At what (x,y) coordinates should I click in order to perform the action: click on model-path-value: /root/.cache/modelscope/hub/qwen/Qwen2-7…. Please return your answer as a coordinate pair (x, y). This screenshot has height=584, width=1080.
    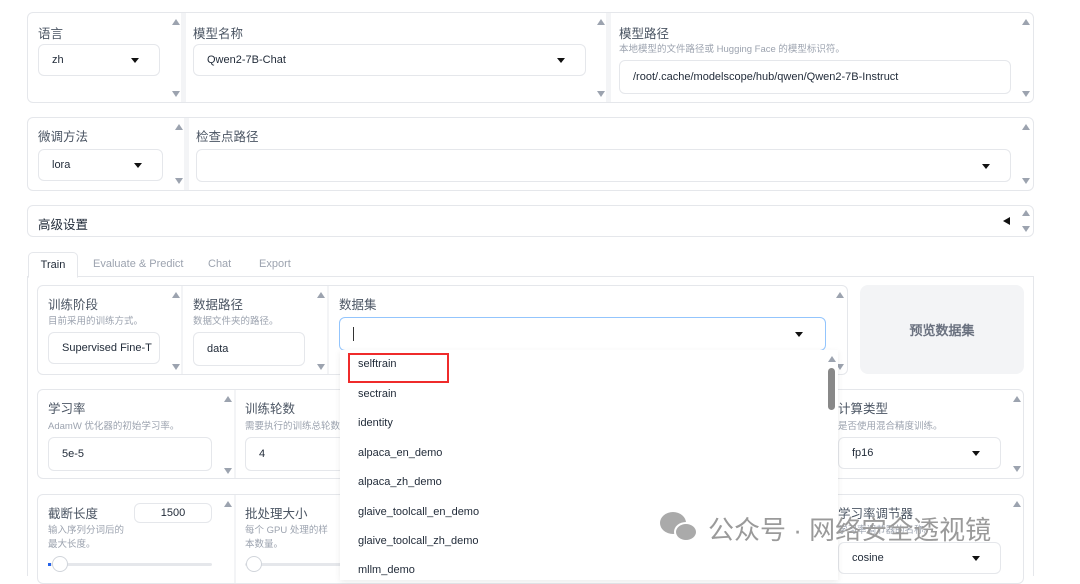
    Looking at the image, I should click on (766, 77).